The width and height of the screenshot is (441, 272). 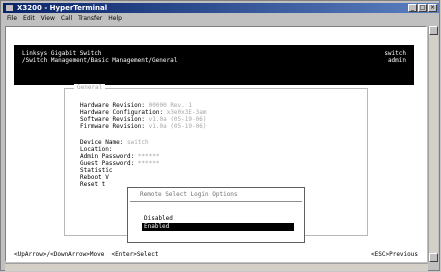 I want to click on app-icon, so click(x=9, y=8).